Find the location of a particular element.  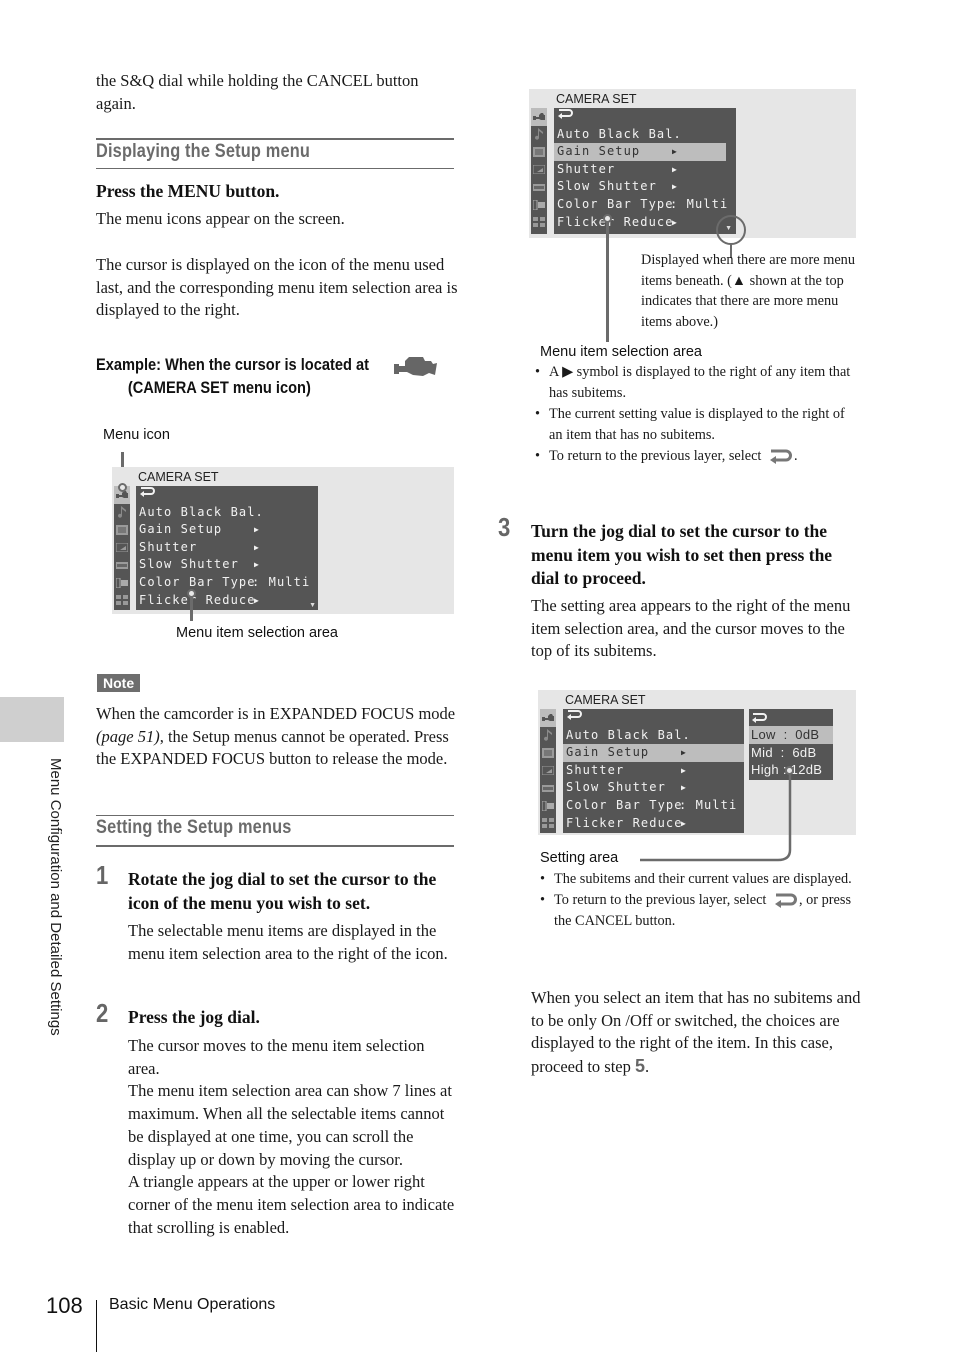

callout-menu-item-selection-area: Menu item selection area is located at coordinates (257, 633).